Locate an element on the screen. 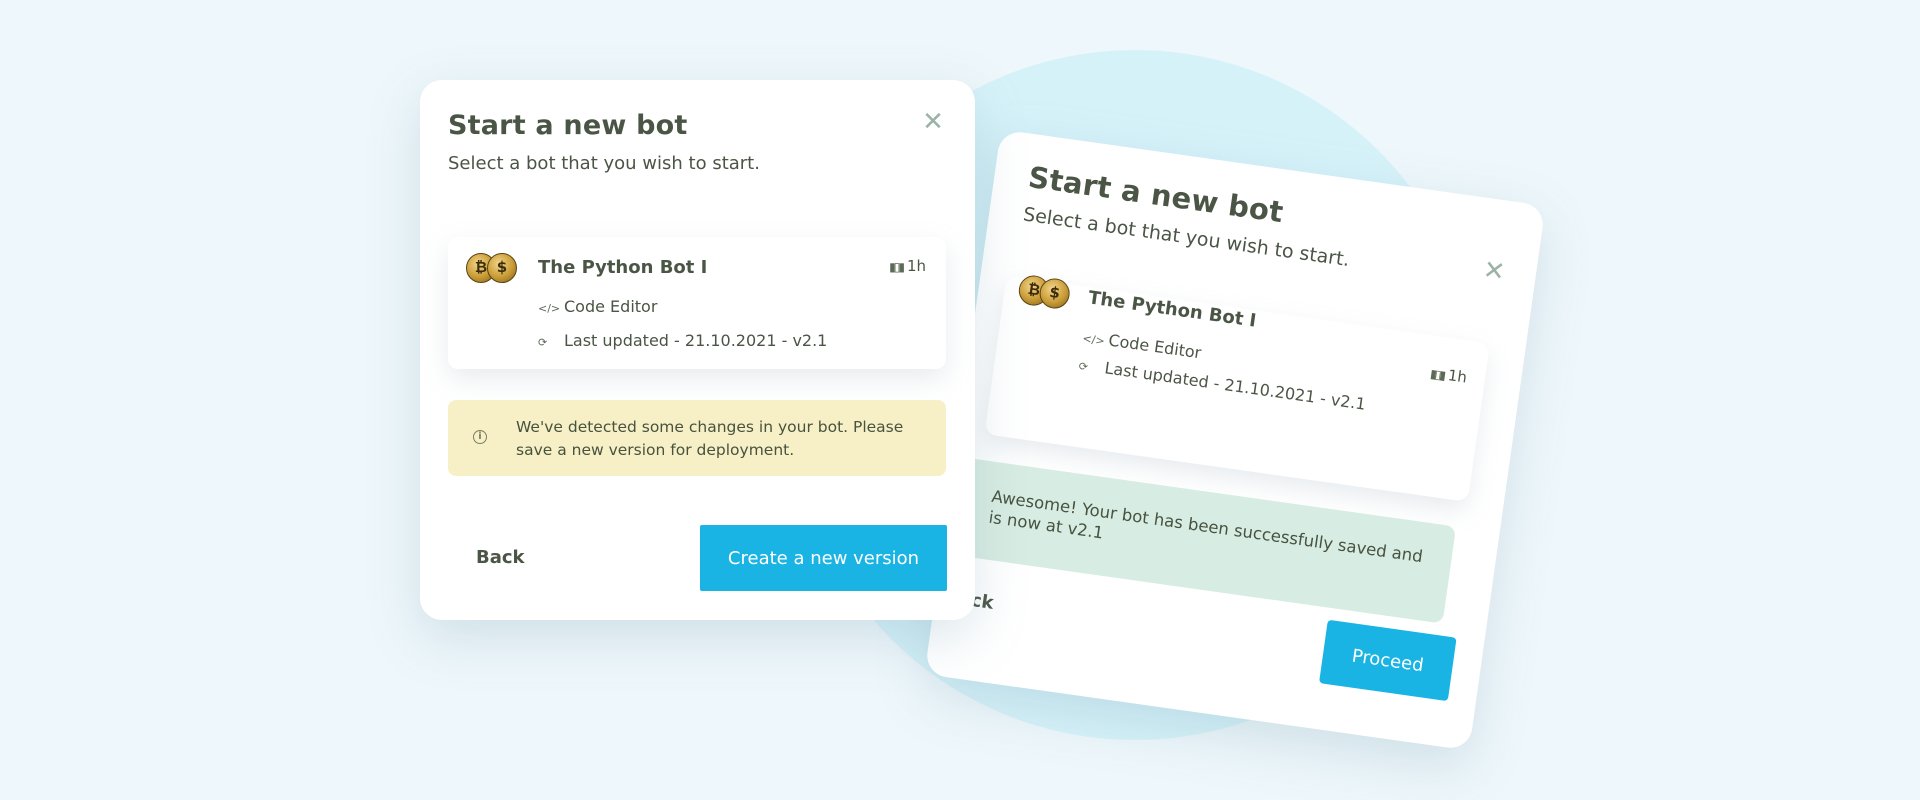  proceed-button: Proceed is located at coordinates (1387, 660).